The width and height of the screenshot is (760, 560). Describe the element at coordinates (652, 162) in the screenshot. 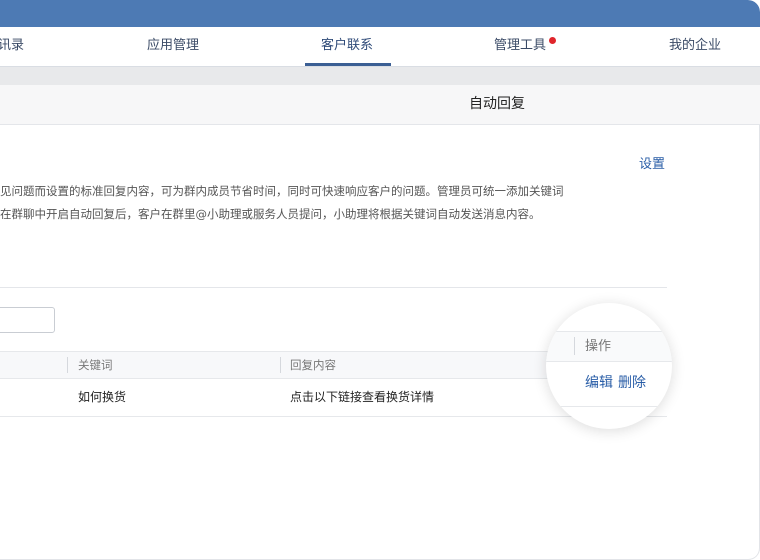

I see `settings-link: 设置` at that location.